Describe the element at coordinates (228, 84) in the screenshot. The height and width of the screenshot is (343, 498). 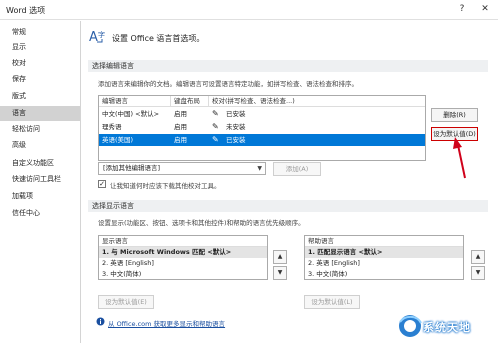
I see `editing-description: 添加语言来编辑你的文档。编辑语言可设置语言特定功能，如拼写检查、语法检查和排序。` at that location.